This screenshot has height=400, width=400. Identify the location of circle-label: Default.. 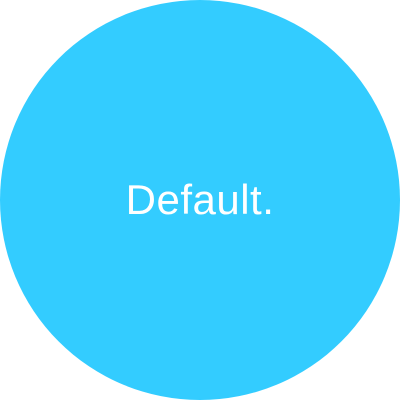
(200, 199).